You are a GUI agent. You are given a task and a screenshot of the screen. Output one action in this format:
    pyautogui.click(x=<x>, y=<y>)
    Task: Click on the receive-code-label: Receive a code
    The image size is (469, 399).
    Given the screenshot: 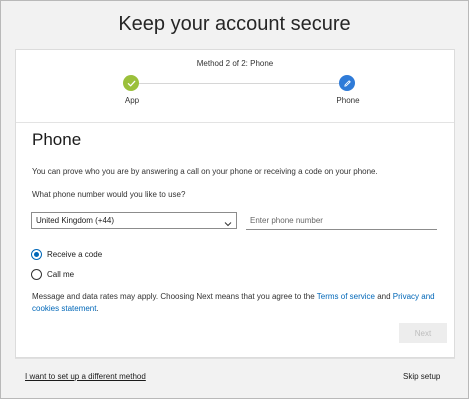 What is the action you would take?
    pyautogui.click(x=74, y=254)
    